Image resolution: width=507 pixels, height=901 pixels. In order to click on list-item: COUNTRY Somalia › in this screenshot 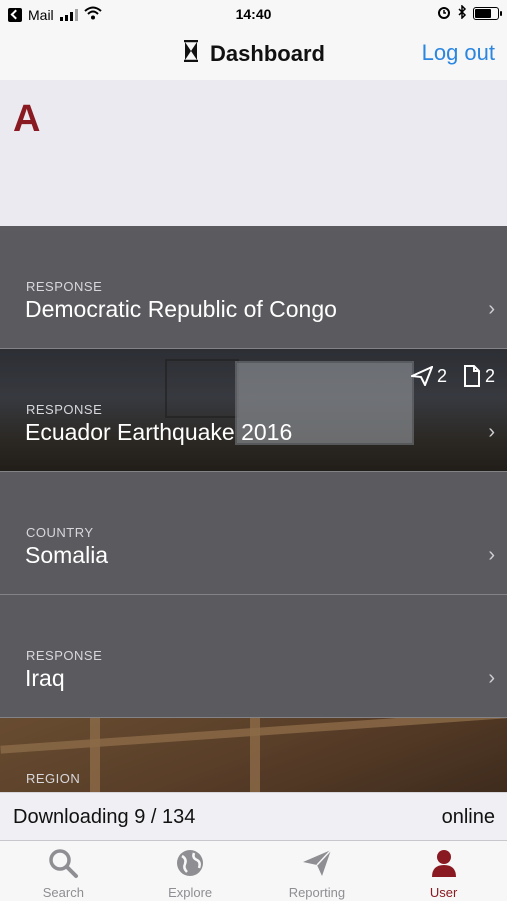, I will do `click(253, 533)`.